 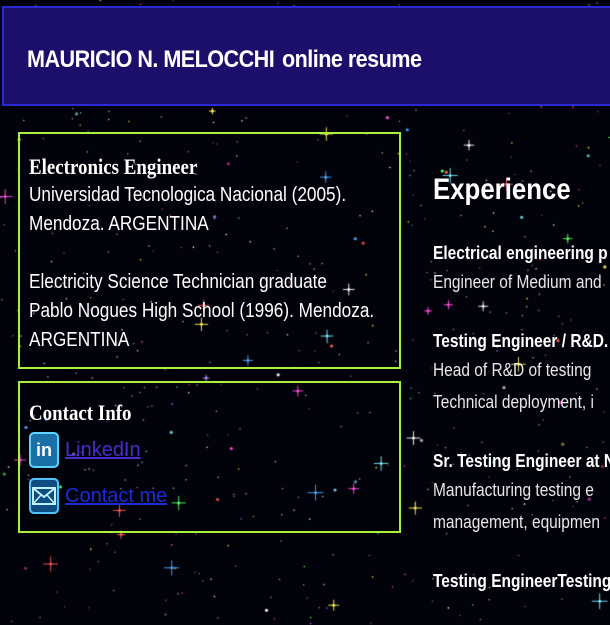 I want to click on degree-title: Electronics Engineer, so click(x=113, y=166).